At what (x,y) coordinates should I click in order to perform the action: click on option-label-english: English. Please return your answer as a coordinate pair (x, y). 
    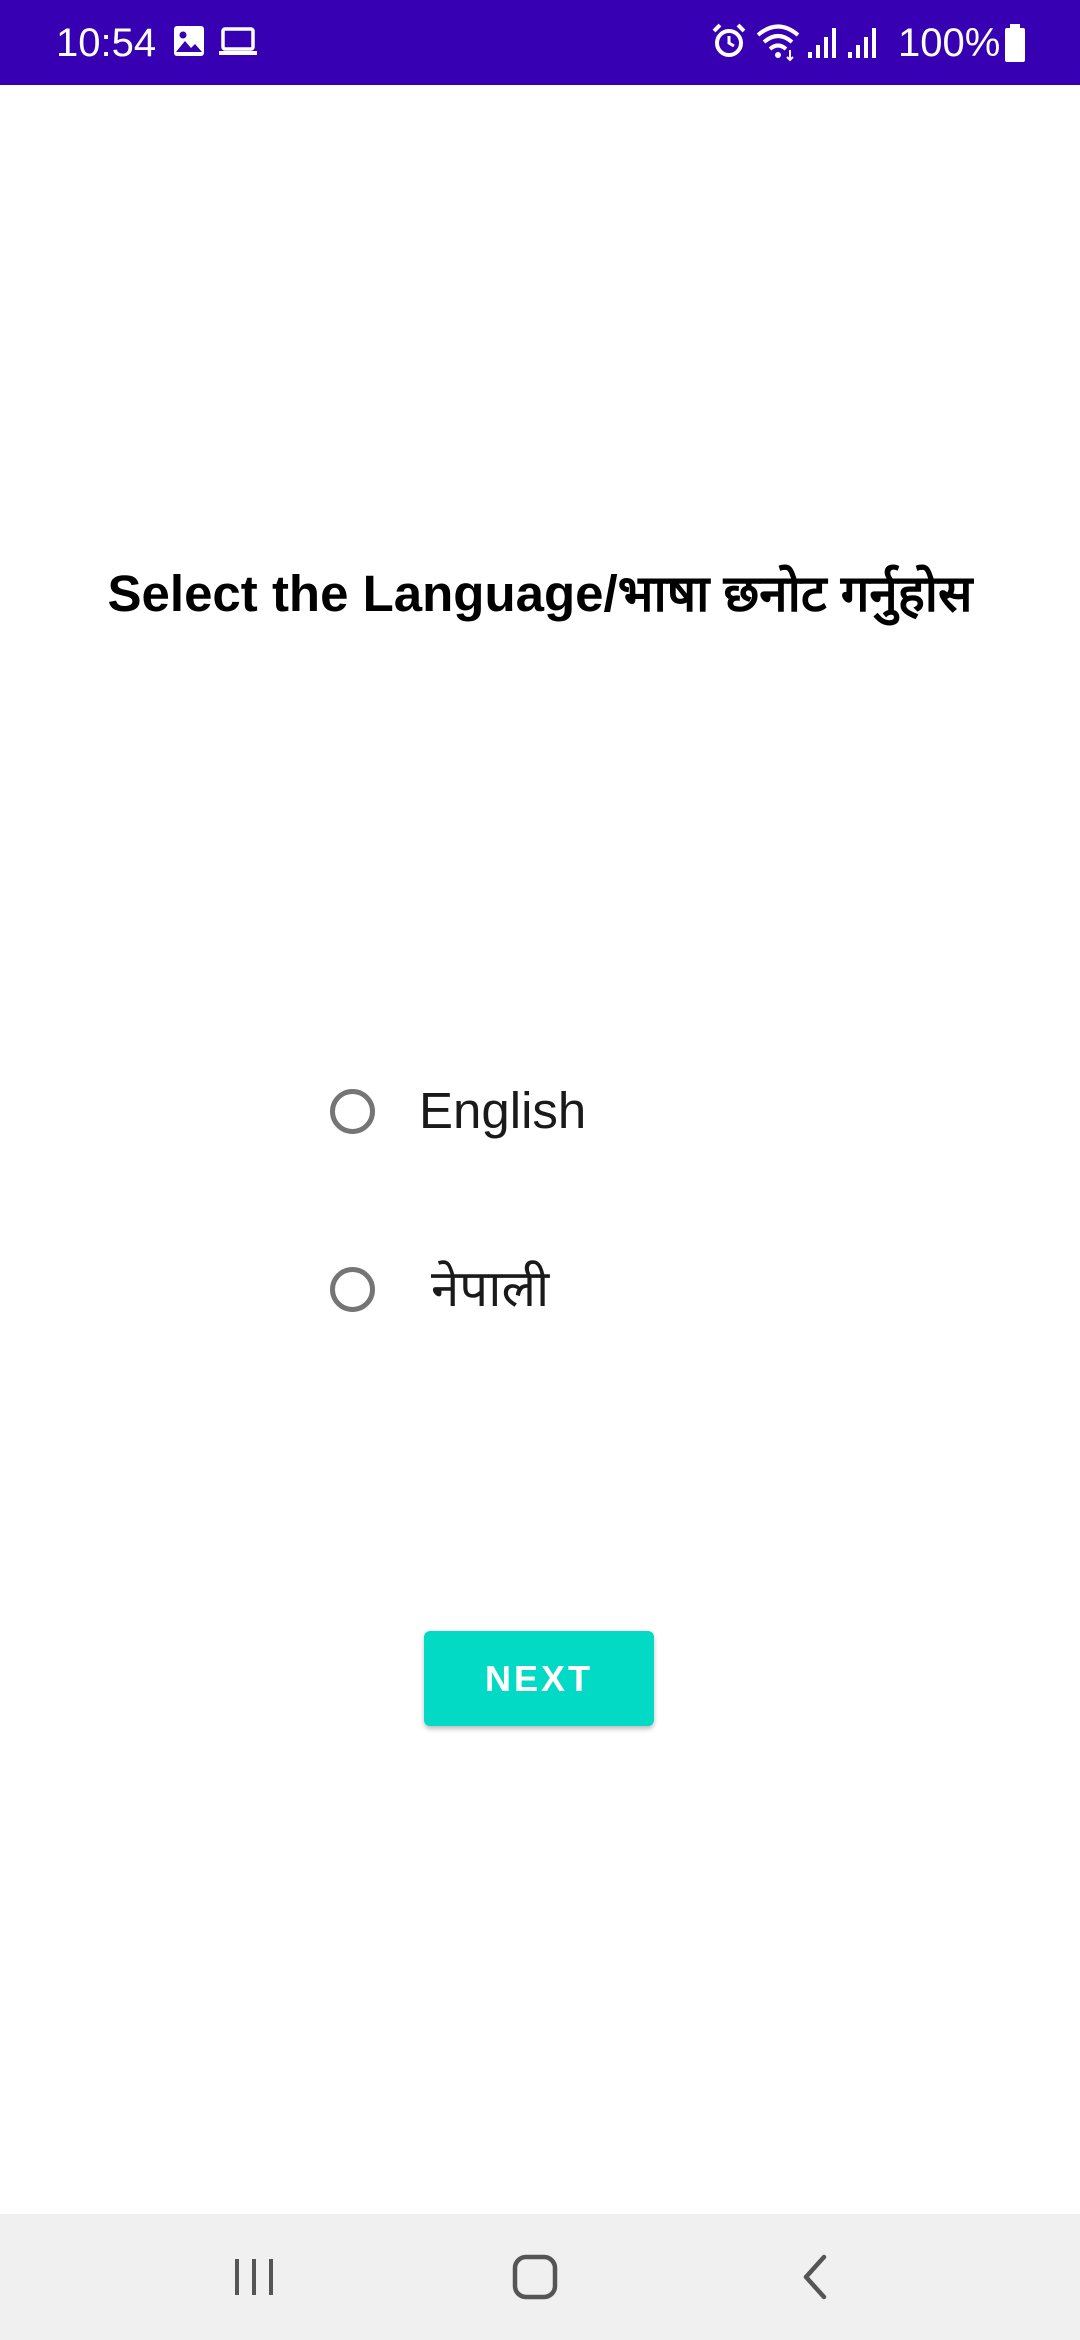
    Looking at the image, I should click on (503, 1110).